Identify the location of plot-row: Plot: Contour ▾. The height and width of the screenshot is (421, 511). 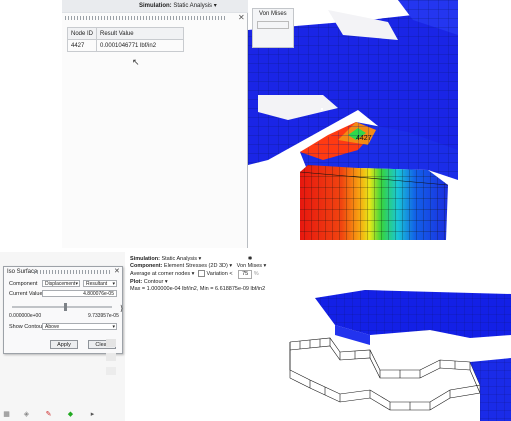
(198, 282).